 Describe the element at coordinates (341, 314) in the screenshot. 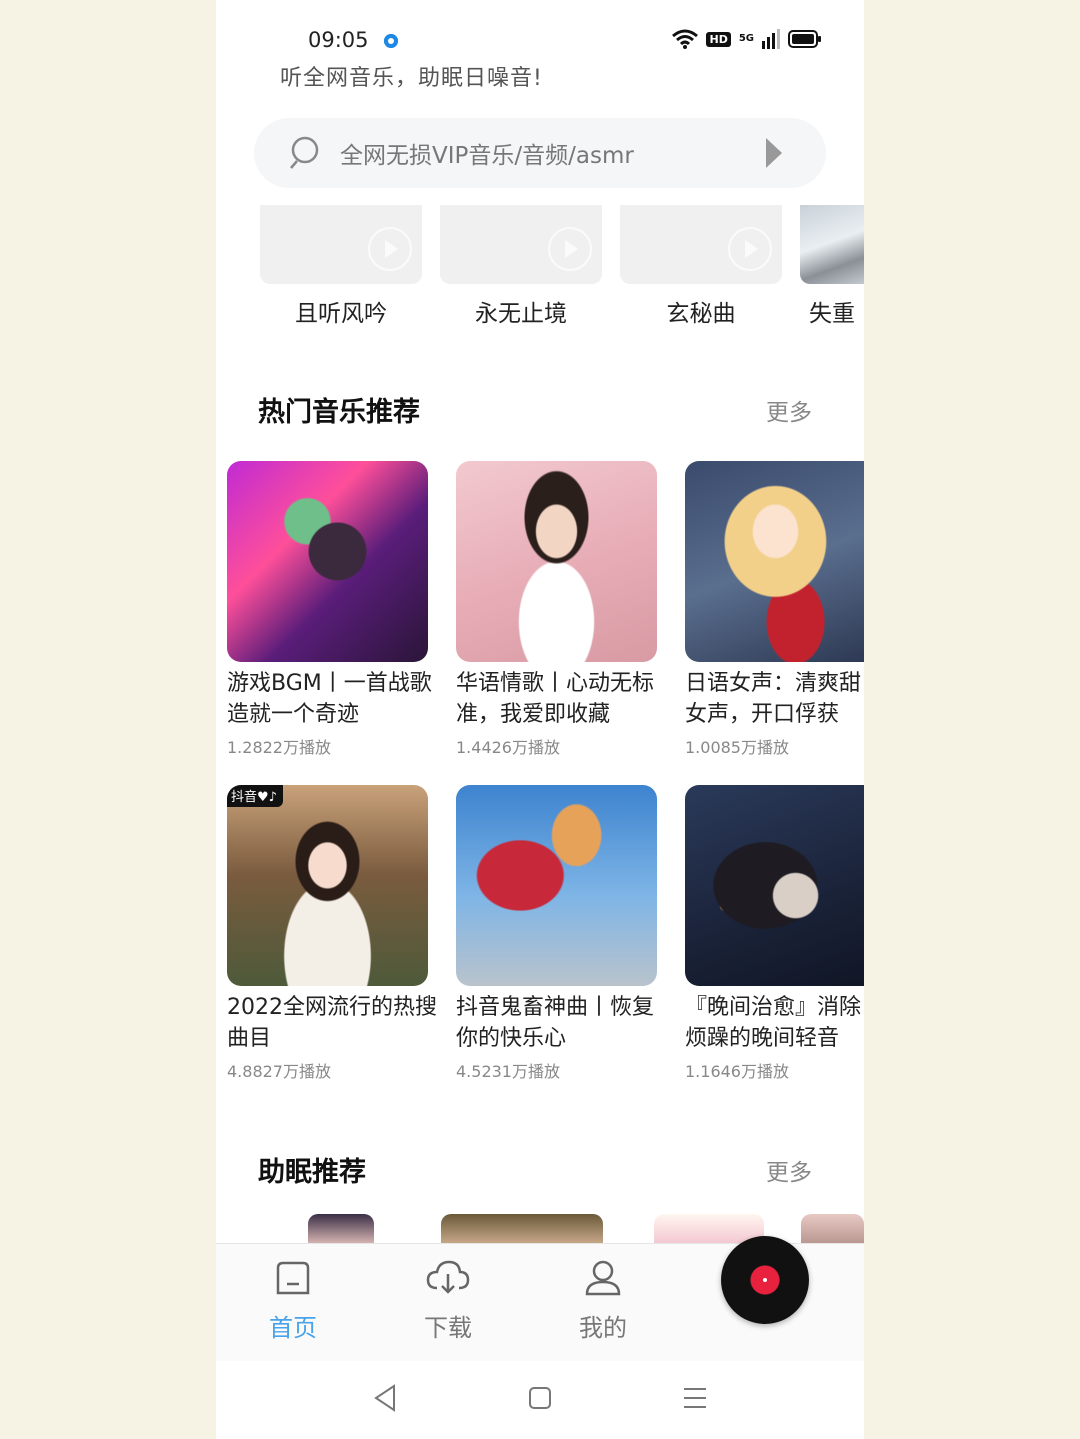

I see `playlist-label: 且听风吟` at that location.